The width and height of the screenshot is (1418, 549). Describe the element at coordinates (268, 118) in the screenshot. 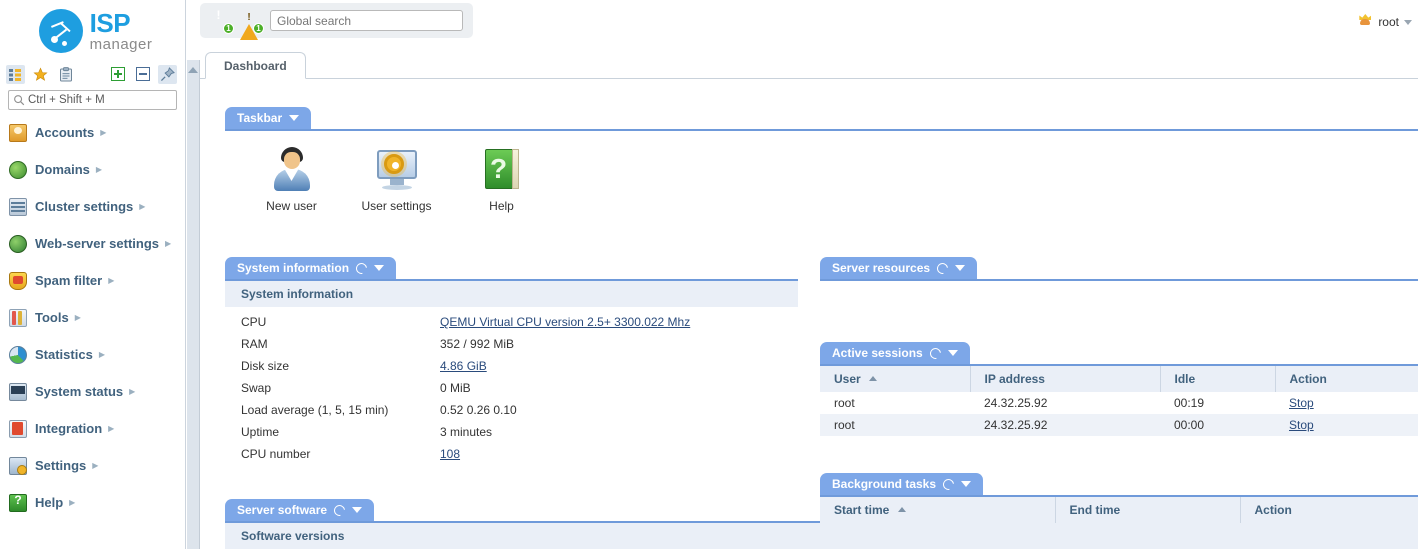

I see `taskbar-panel-header: Taskbar` at that location.